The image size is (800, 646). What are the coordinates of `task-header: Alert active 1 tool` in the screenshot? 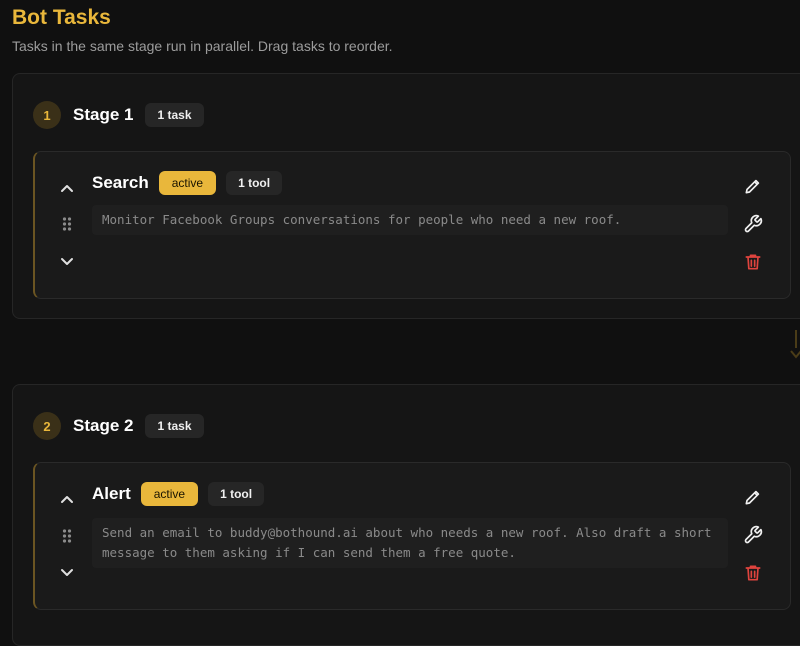 It's located at (178, 494).